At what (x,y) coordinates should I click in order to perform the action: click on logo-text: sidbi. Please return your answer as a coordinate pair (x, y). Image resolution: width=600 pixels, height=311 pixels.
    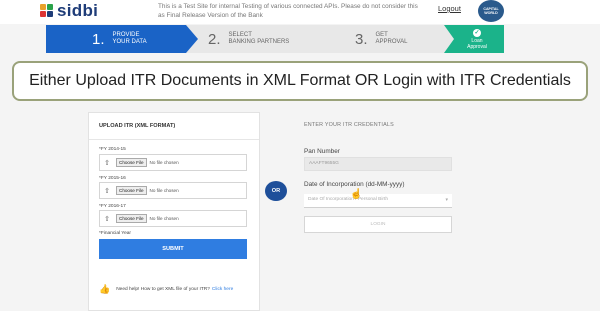
    Looking at the image, I should click on (78, 10).